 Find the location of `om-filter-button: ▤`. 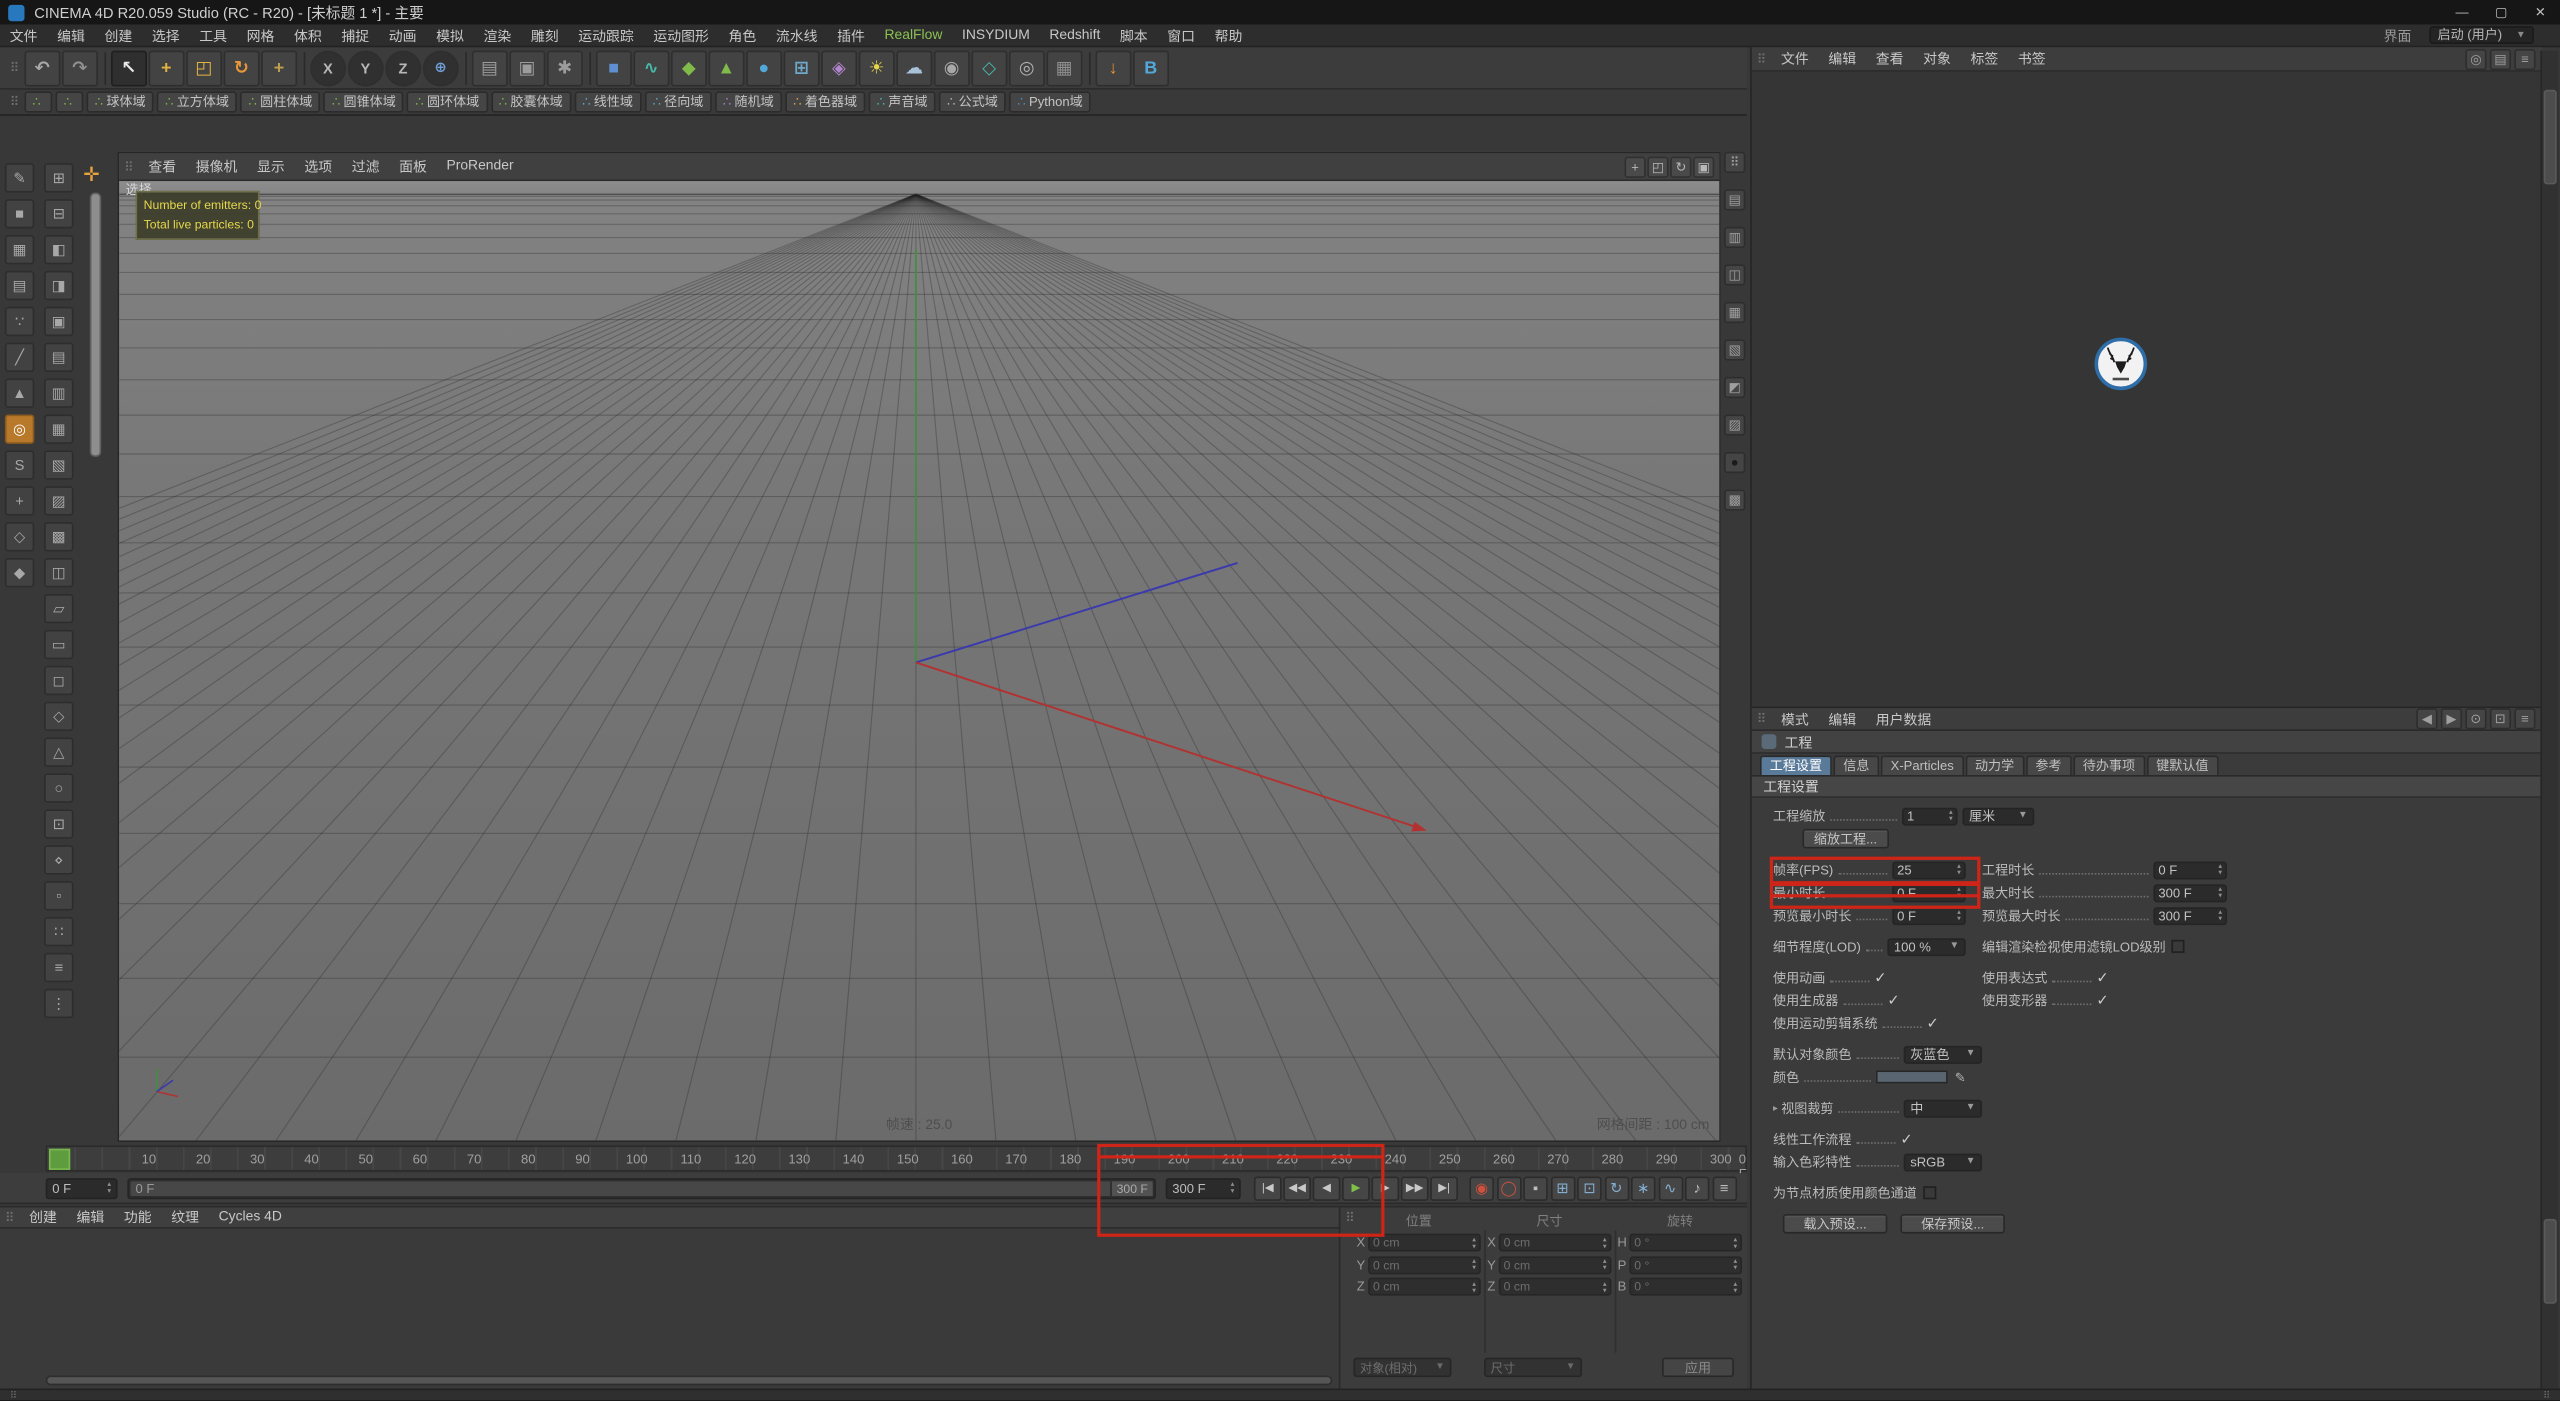

om-filter-button: ▤ is located at coordinates (2500, 59).